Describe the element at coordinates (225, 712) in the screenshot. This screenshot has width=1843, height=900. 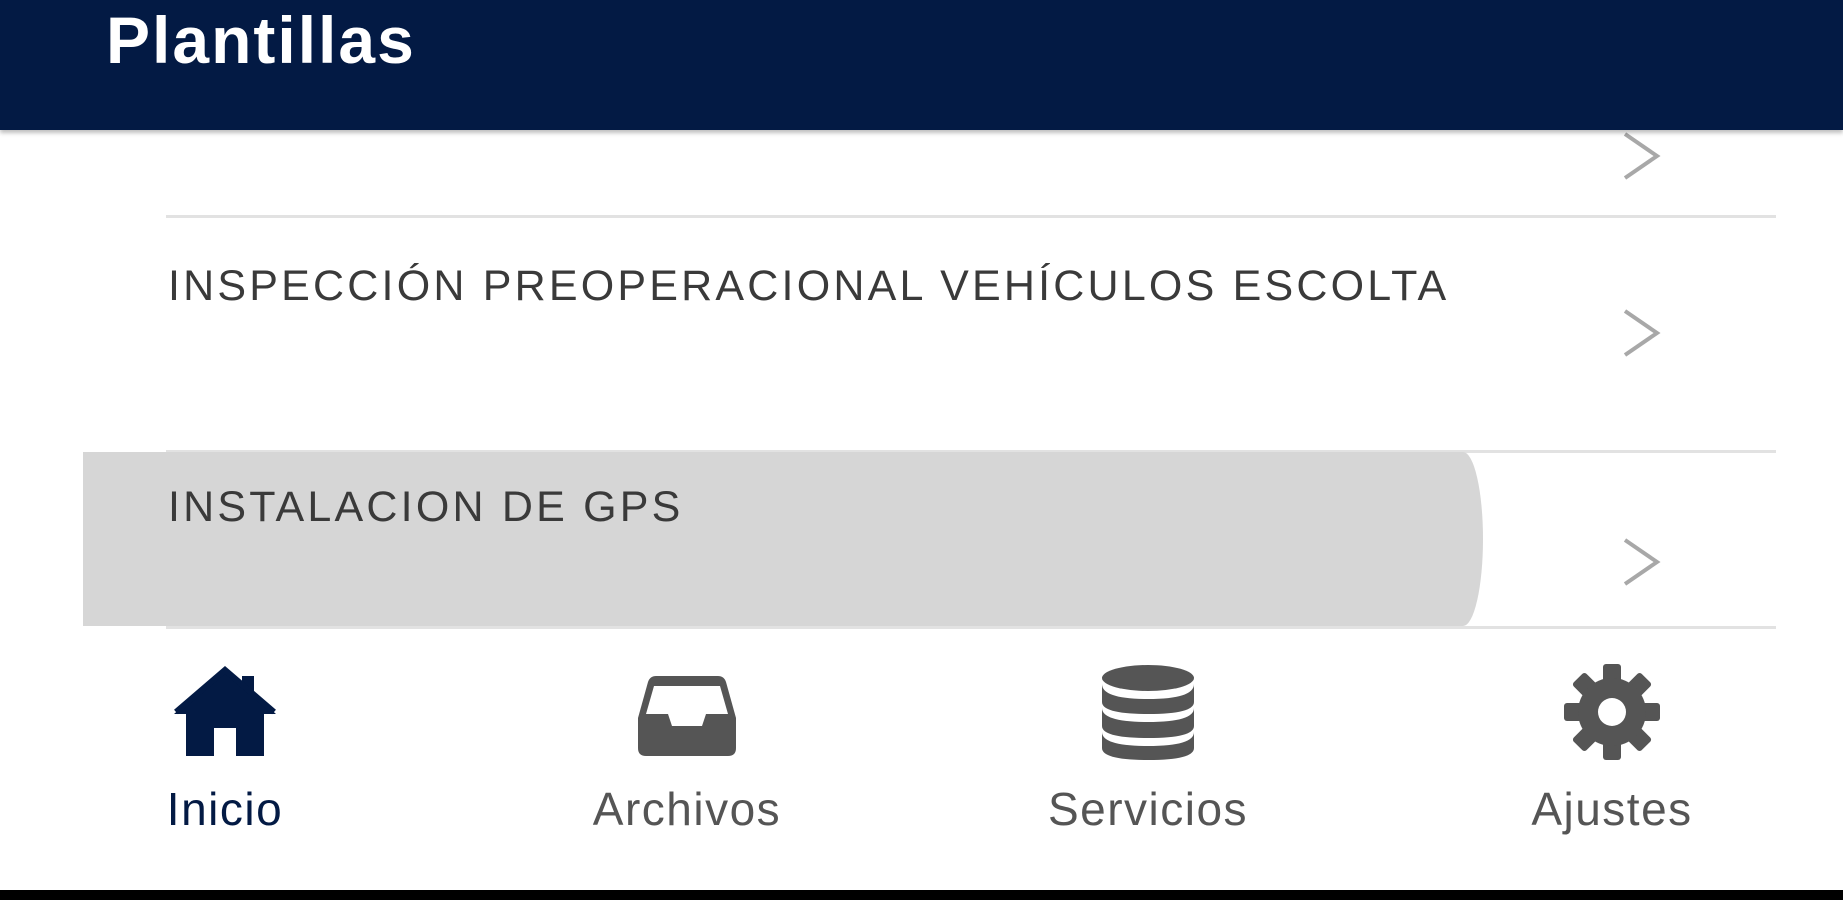
I see `home-icon` at that location.